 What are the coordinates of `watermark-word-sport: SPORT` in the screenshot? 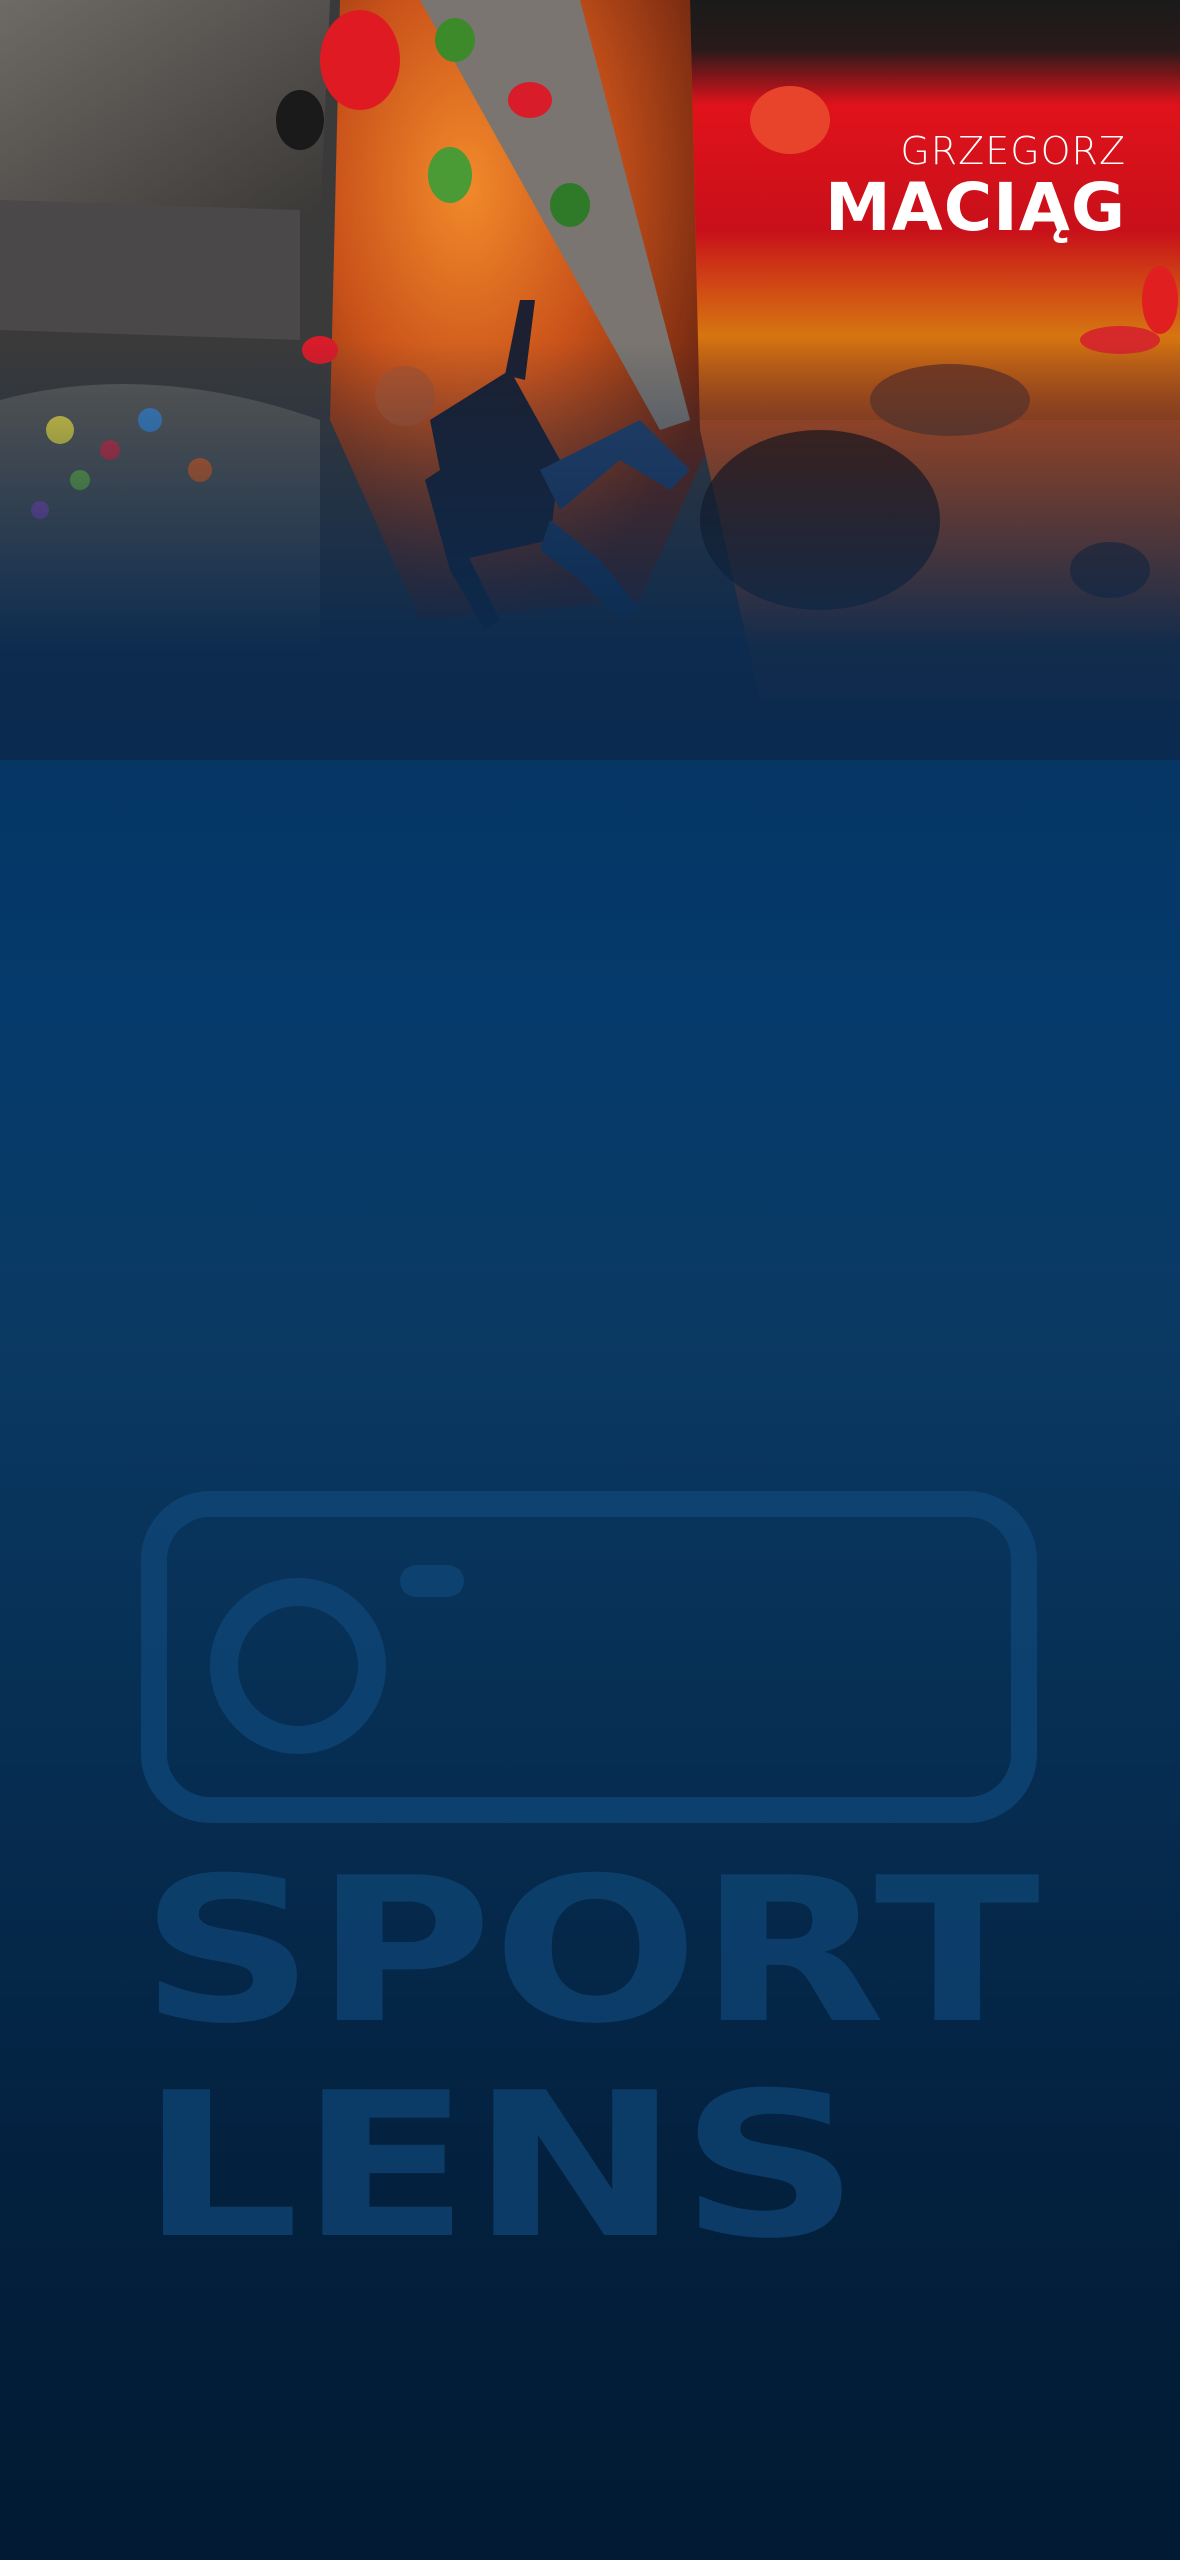 It's located at (590, 1951).